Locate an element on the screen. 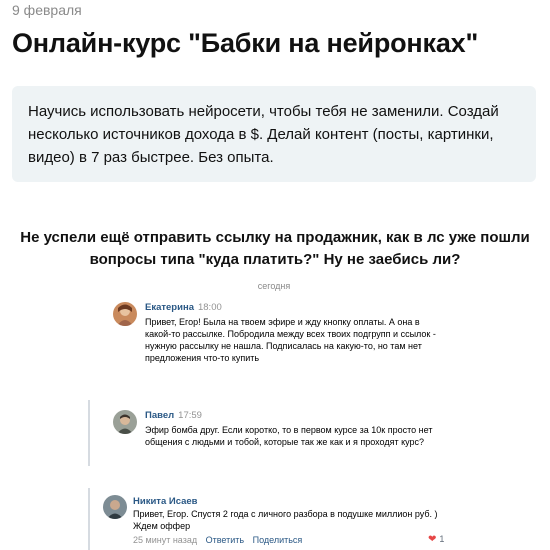 Image resolution: width=550 pixels, height=550 pixels. post-date: 9 февраля is located at coordinates (47, 10).